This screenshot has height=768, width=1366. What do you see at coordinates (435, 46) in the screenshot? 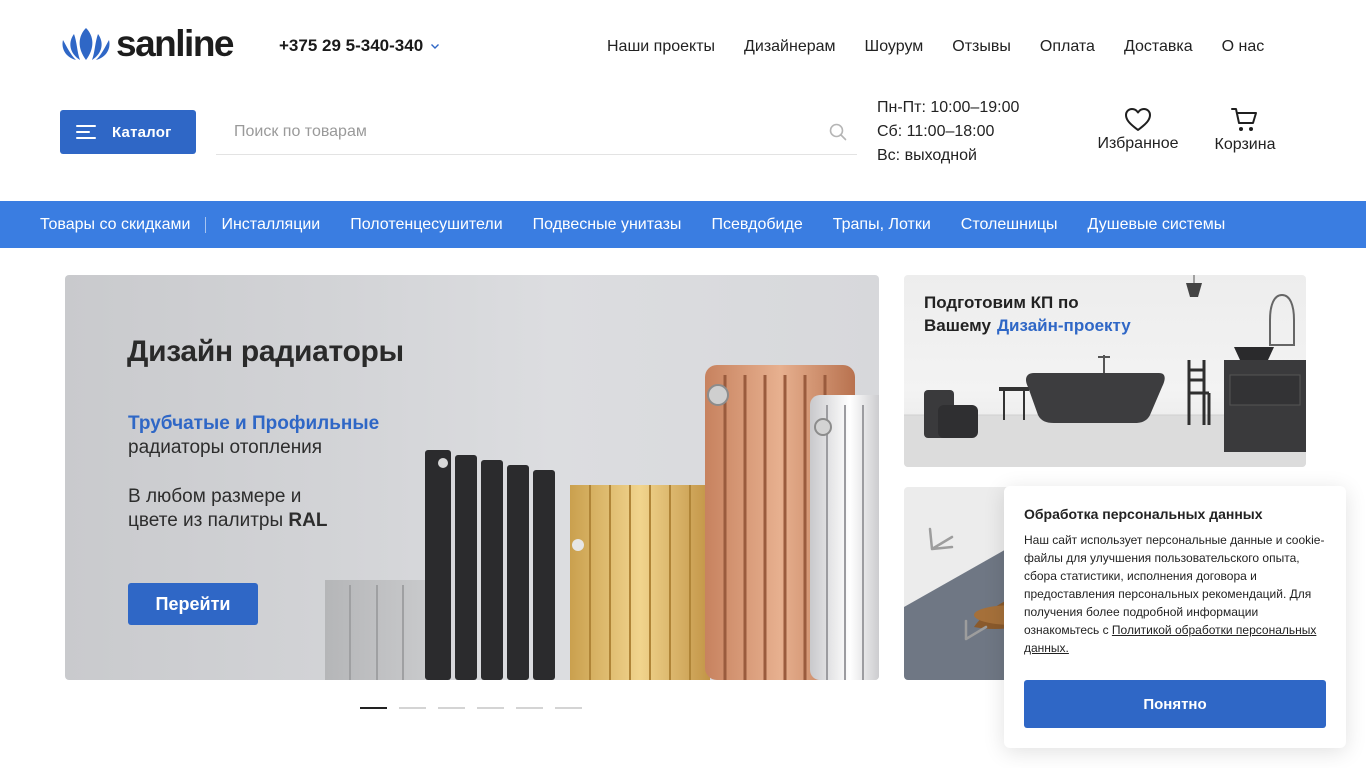
I see `chevron-down-icon` at bounding box center [435, 46].